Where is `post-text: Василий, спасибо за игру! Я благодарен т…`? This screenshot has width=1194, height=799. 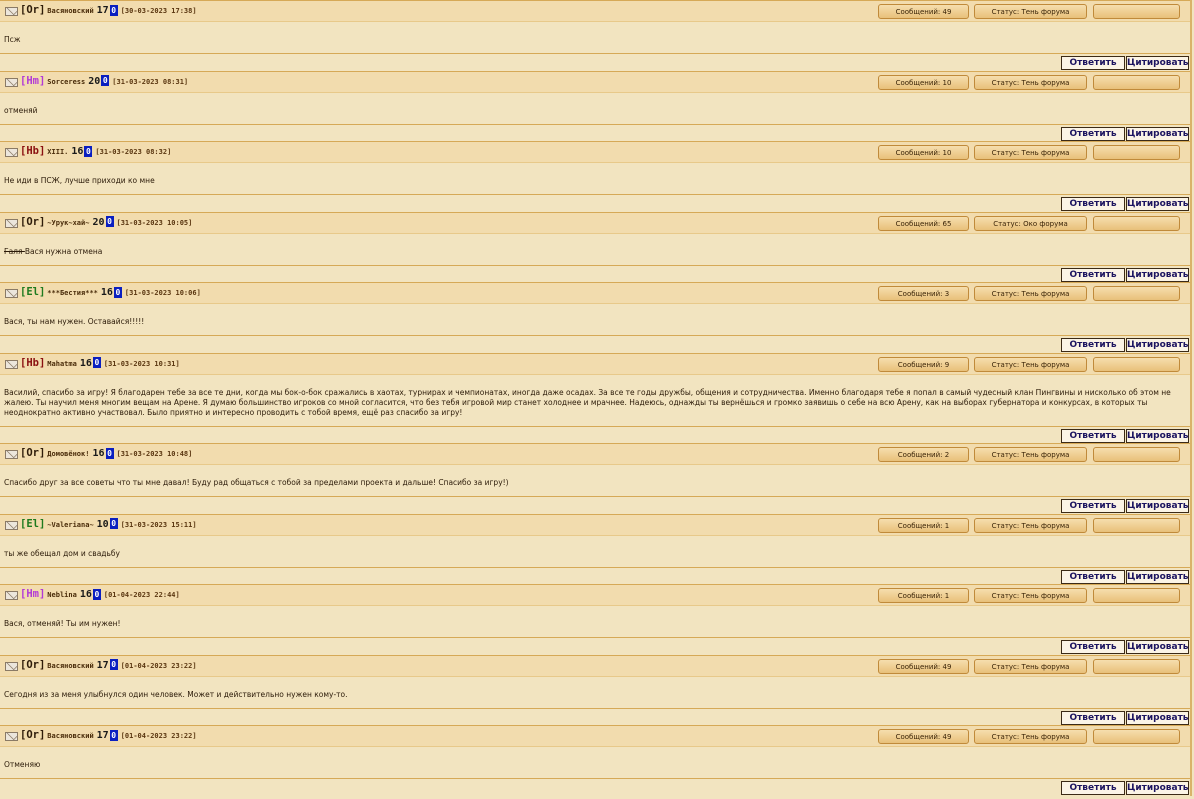 post-text: Василий, спасибо за игру! Я благодарен т… is located at coordinates (587, 402).